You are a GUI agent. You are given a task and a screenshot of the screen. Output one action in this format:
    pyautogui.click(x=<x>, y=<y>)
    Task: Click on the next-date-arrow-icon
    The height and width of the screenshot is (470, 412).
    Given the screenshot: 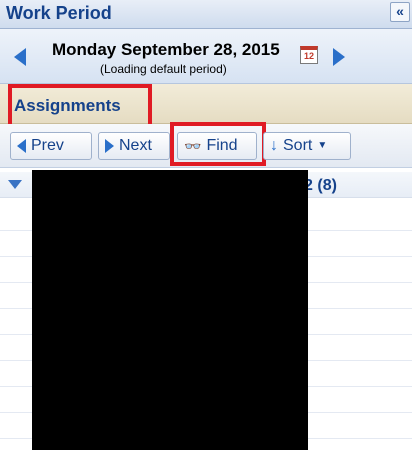 What is the action you would take?
    pyautogui.click(x=339, y=57)
    